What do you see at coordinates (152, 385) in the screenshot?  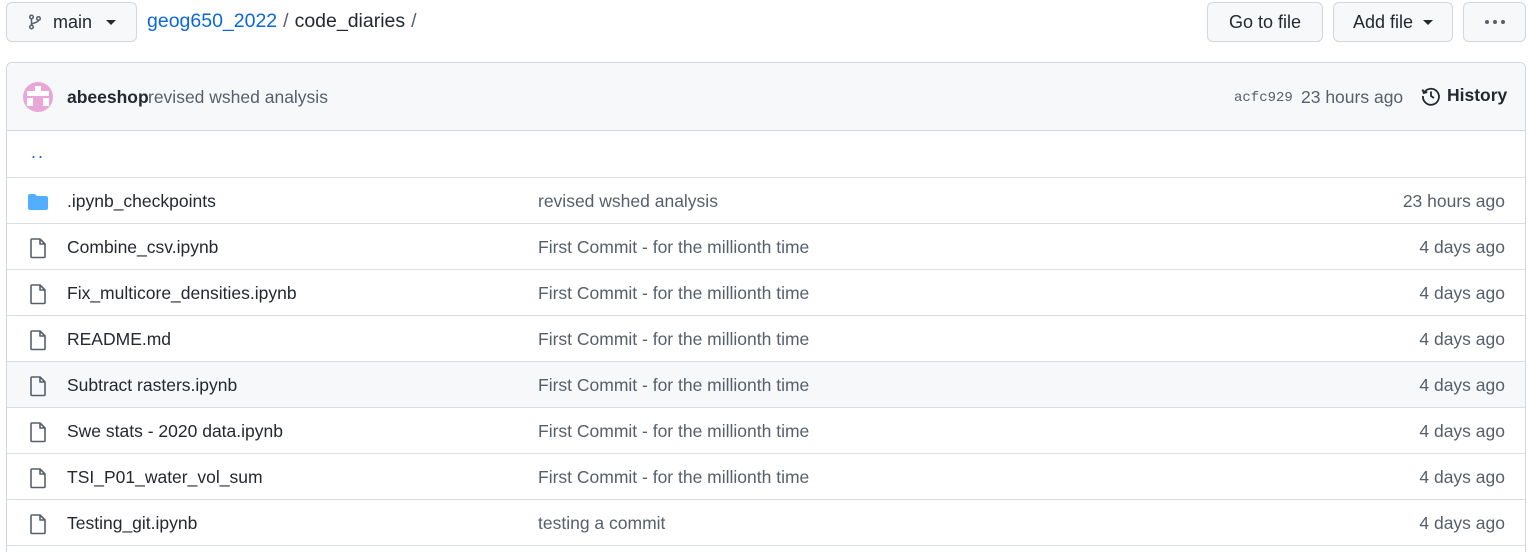 I see `file-name-link: Subtract rasters.ipynb` at bounding box center [152, 385].